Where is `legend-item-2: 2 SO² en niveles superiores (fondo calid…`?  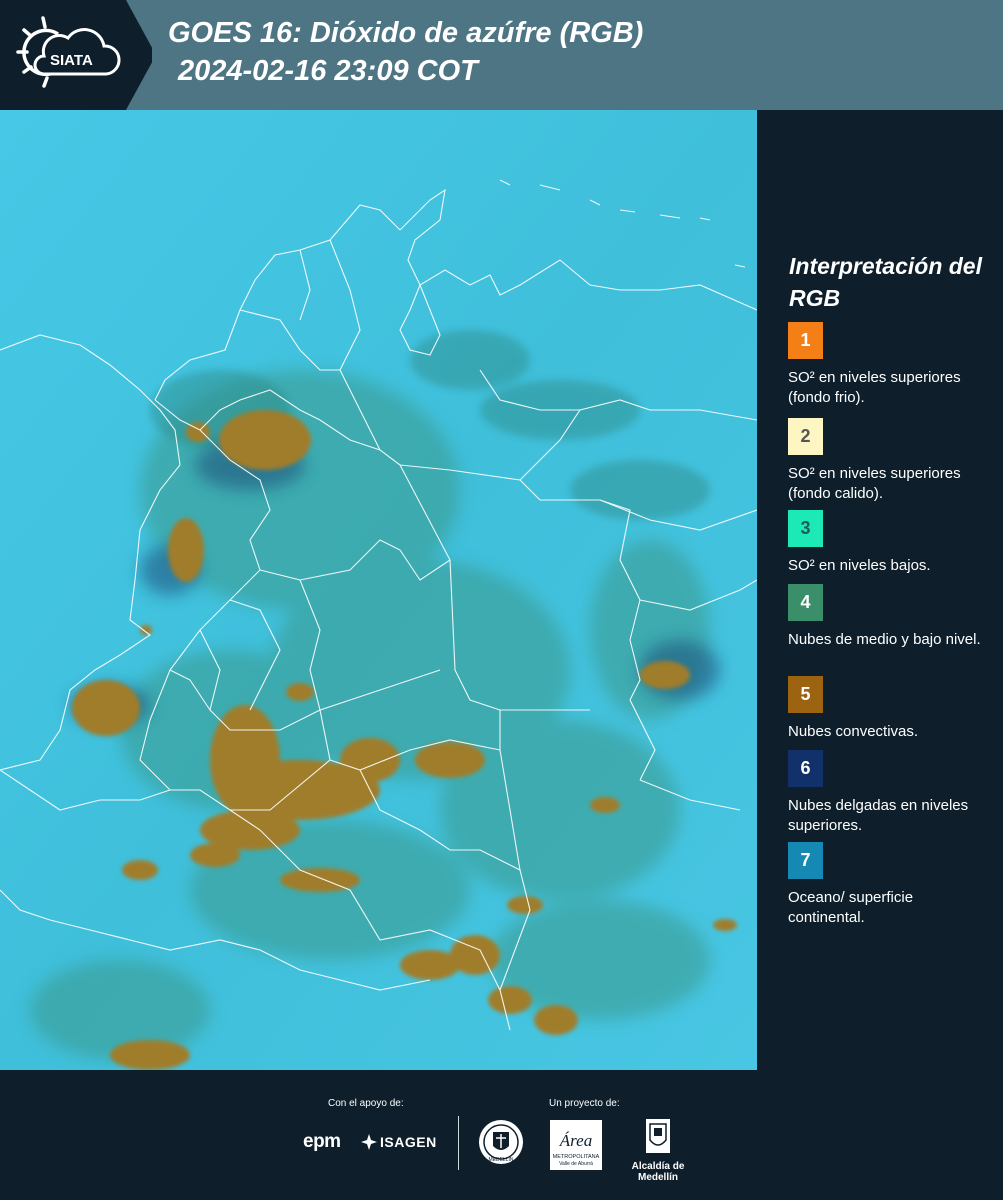
legend-item-2: 2 SO² en niveles superiores (fondo calid… is located at coordinates (890, 461).